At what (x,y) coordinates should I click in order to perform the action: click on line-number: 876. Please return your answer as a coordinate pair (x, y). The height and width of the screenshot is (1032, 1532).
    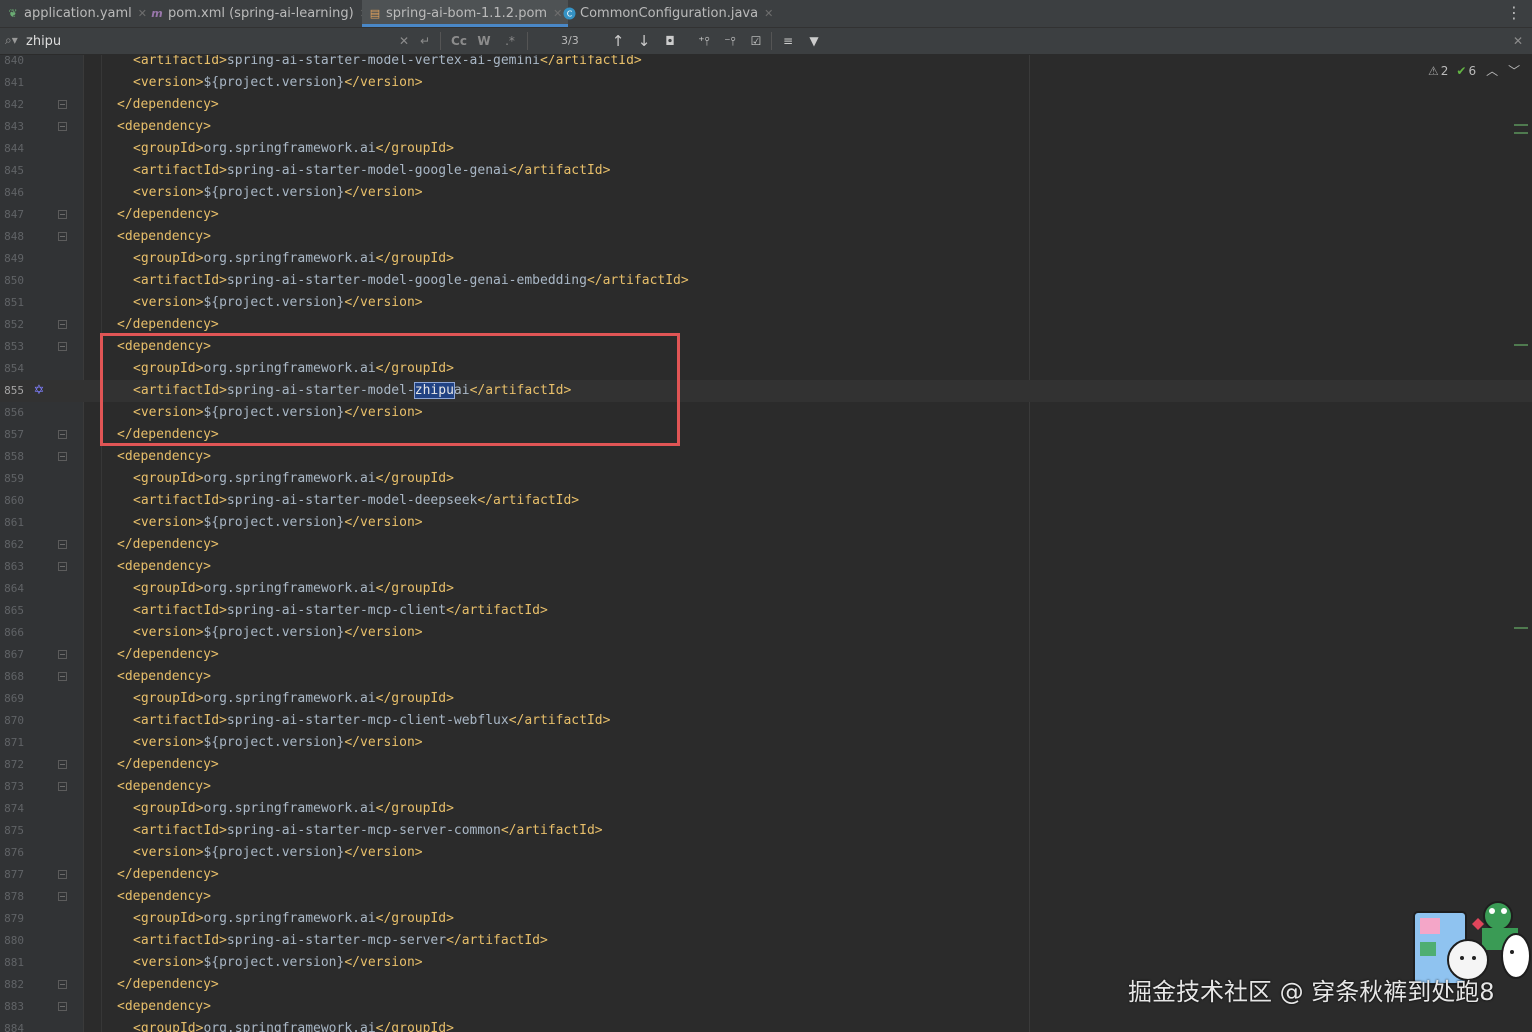
    Looking at the image, I should click on (12, 853).